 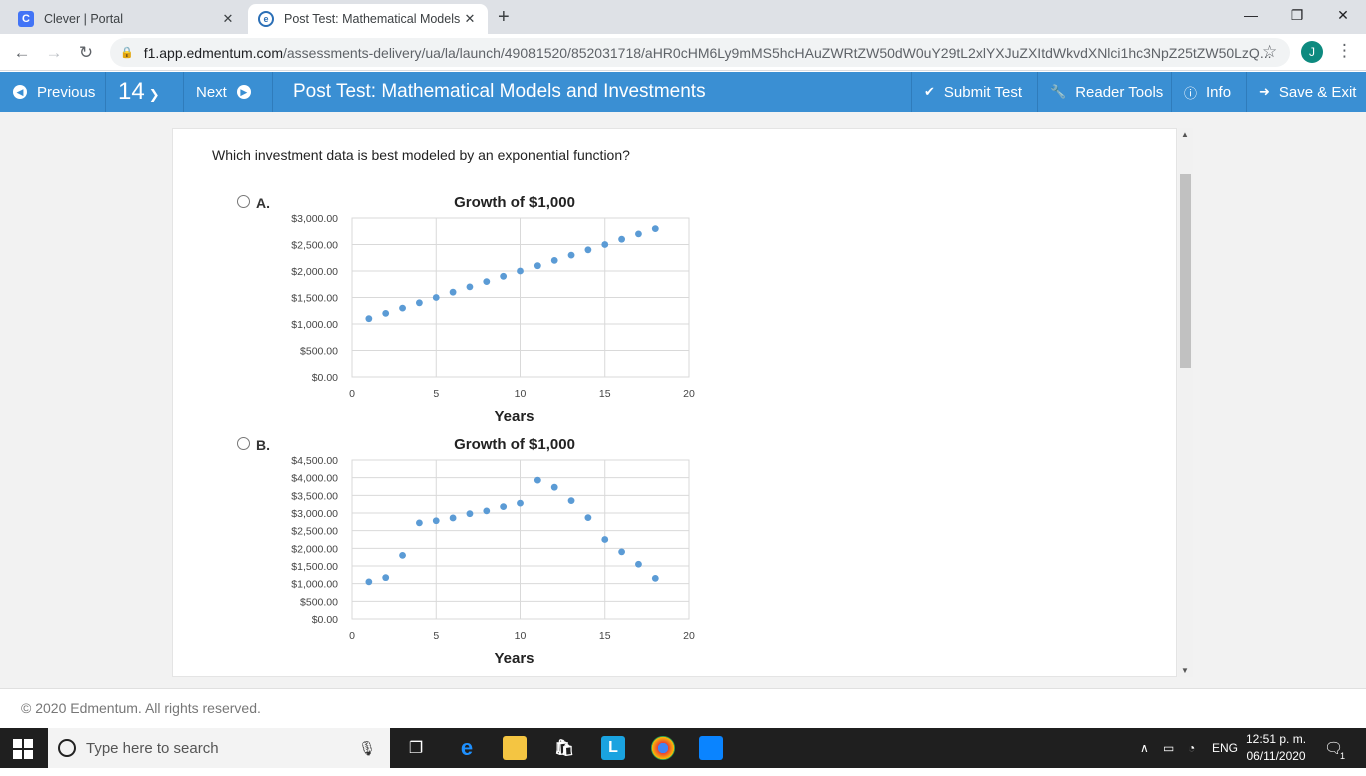 What do you see at coordinates (605, 394) in the screenshot?
I see `x-tick-label: 15` at bounding box center [605, 394].